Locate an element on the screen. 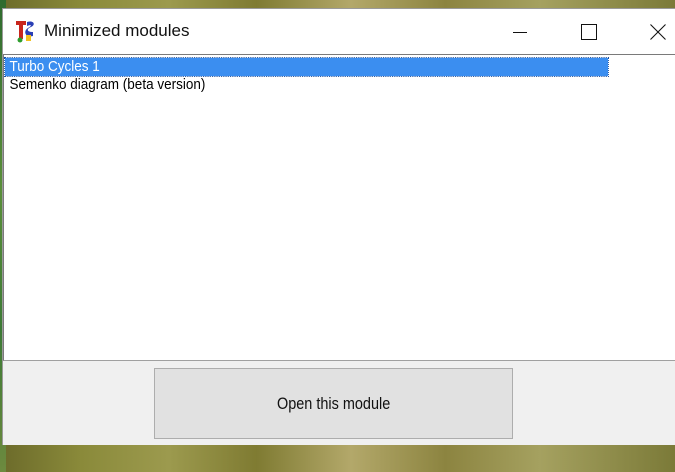  close-icon is located at coordinates (658, 31).